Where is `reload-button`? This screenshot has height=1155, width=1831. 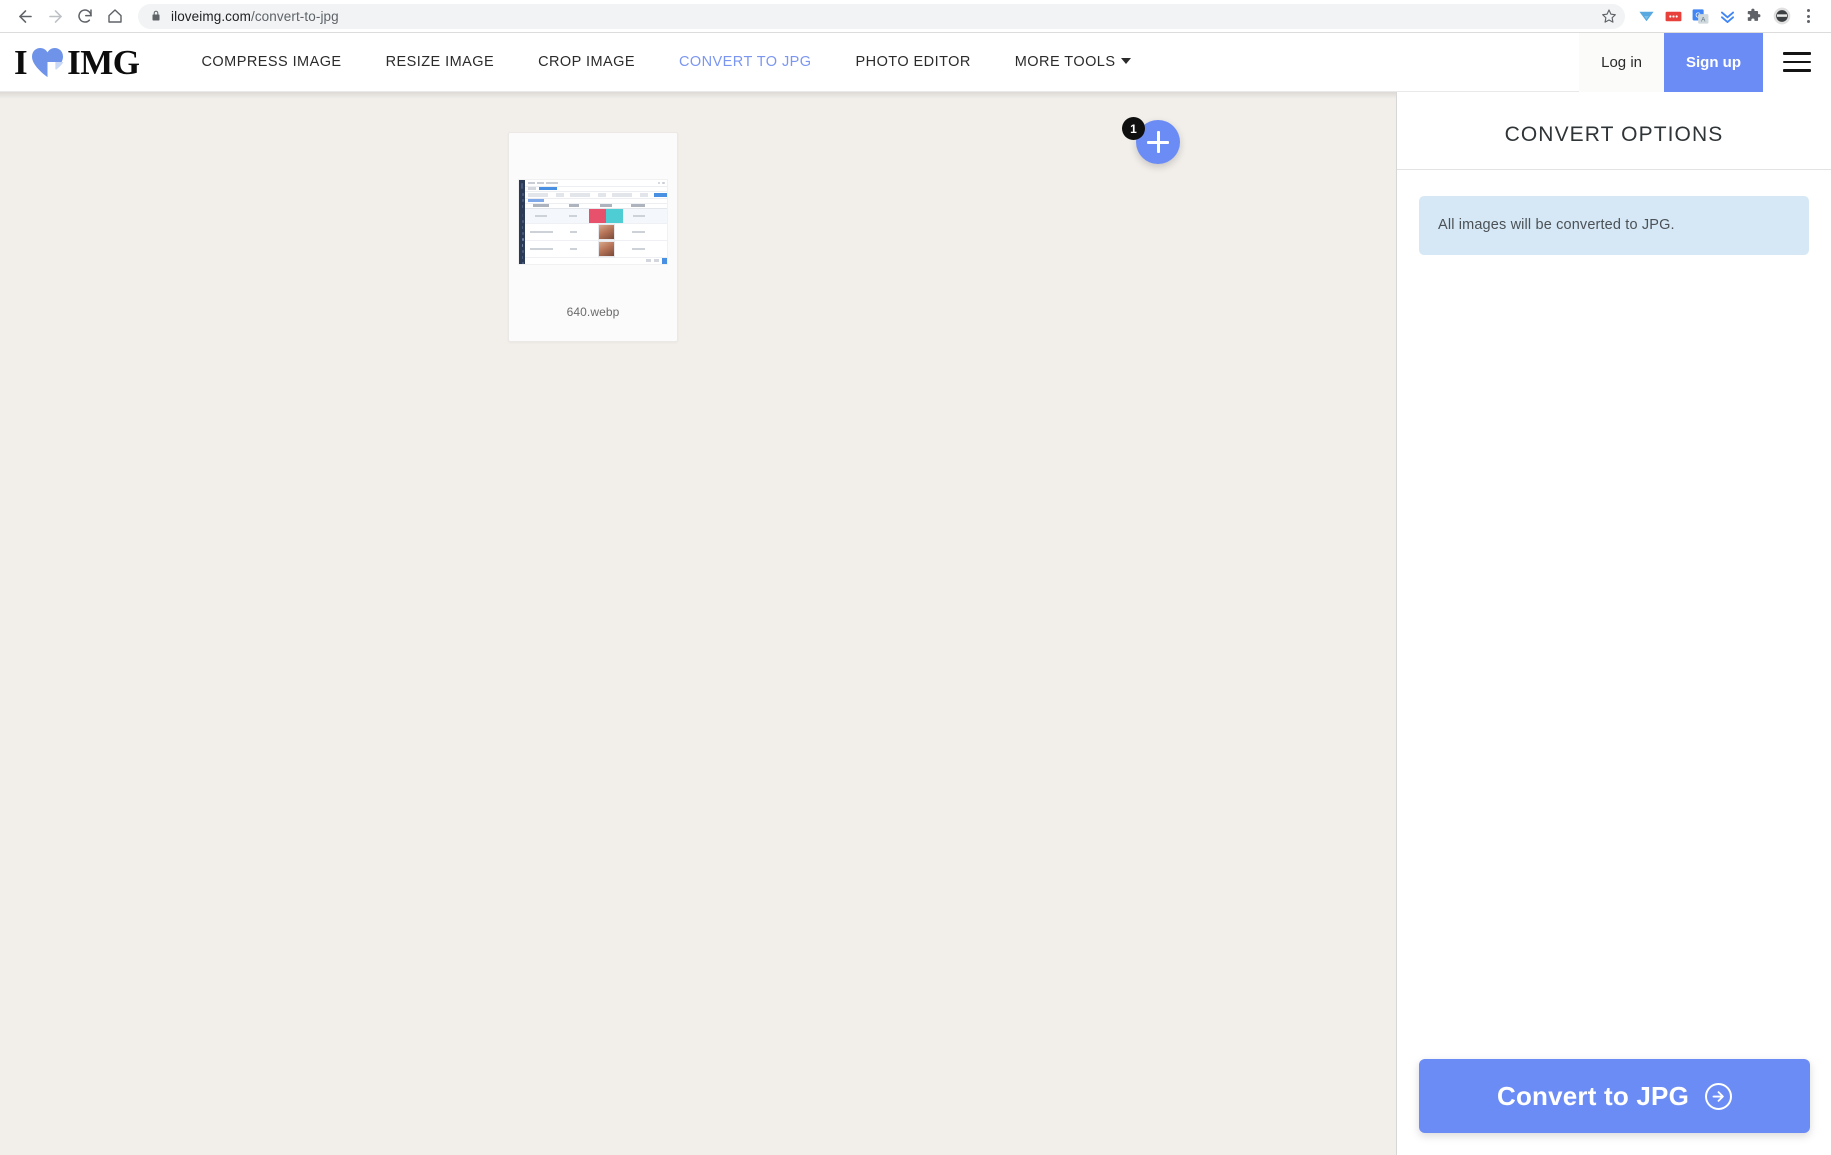 reload-button is located at coordinates (85, 16).